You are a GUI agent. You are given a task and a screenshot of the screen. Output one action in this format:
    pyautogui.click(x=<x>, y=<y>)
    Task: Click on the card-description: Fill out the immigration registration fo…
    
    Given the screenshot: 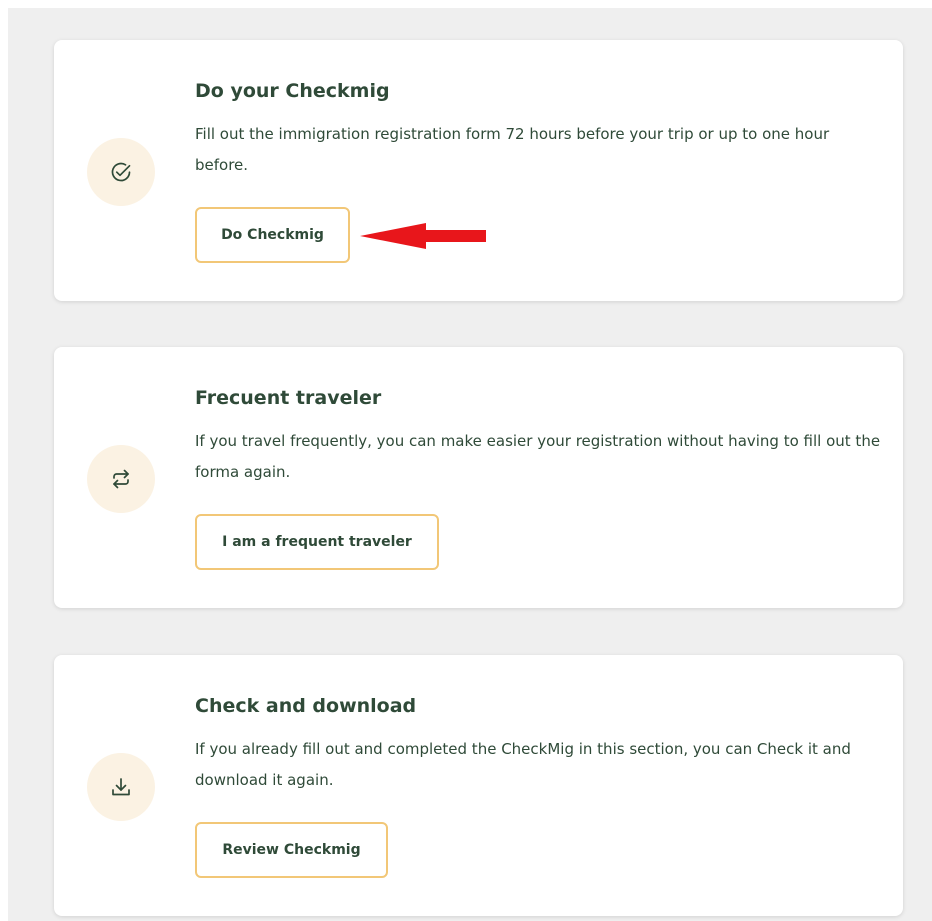 What is the action you would take?
    pyautogui.click(x=512, y=149)
    